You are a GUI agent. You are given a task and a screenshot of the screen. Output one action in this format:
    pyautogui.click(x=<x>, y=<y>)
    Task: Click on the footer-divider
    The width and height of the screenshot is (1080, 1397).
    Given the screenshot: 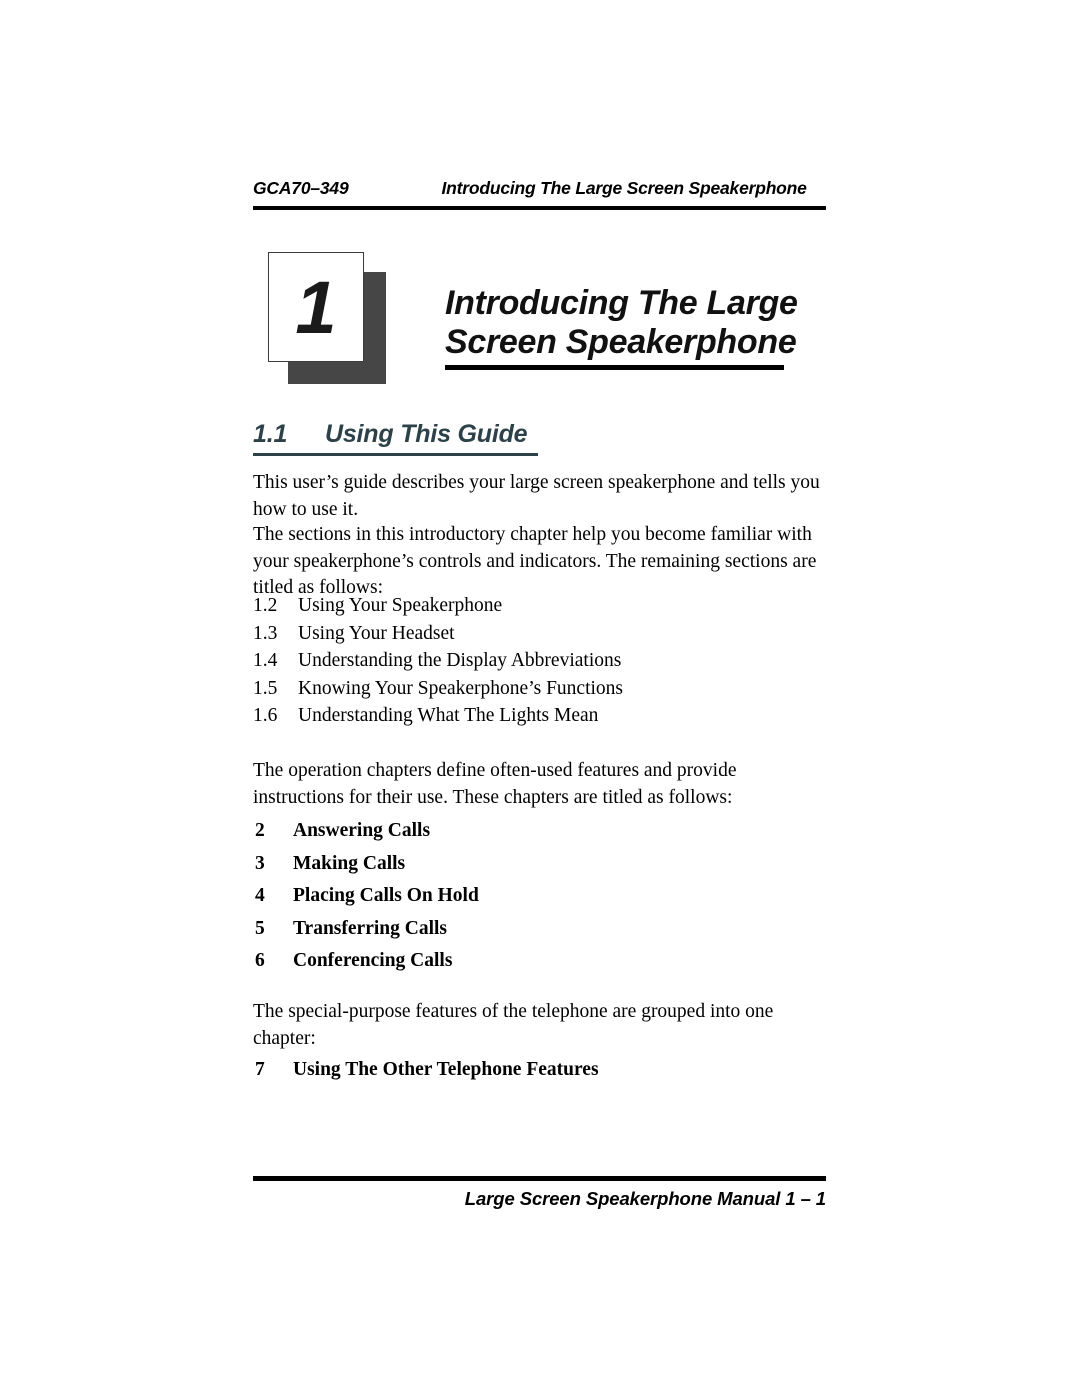 What is the action you would take?
    pyautogui.click(x=539, y=1178)
    